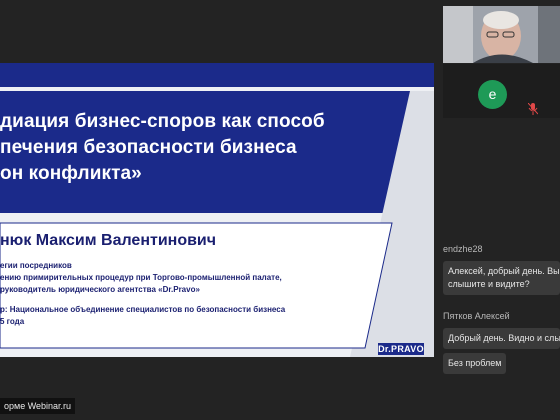 The image size is (560, 420). I want to click on participant-video-feed, so click(501, 34).